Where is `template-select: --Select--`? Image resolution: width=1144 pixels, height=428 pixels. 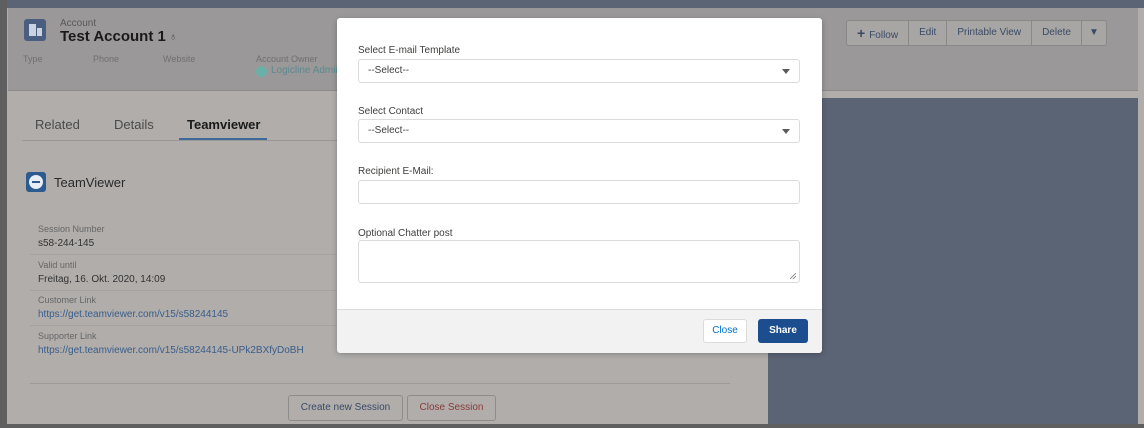
template-select: --Select-- is located at coordinates (579, 71).